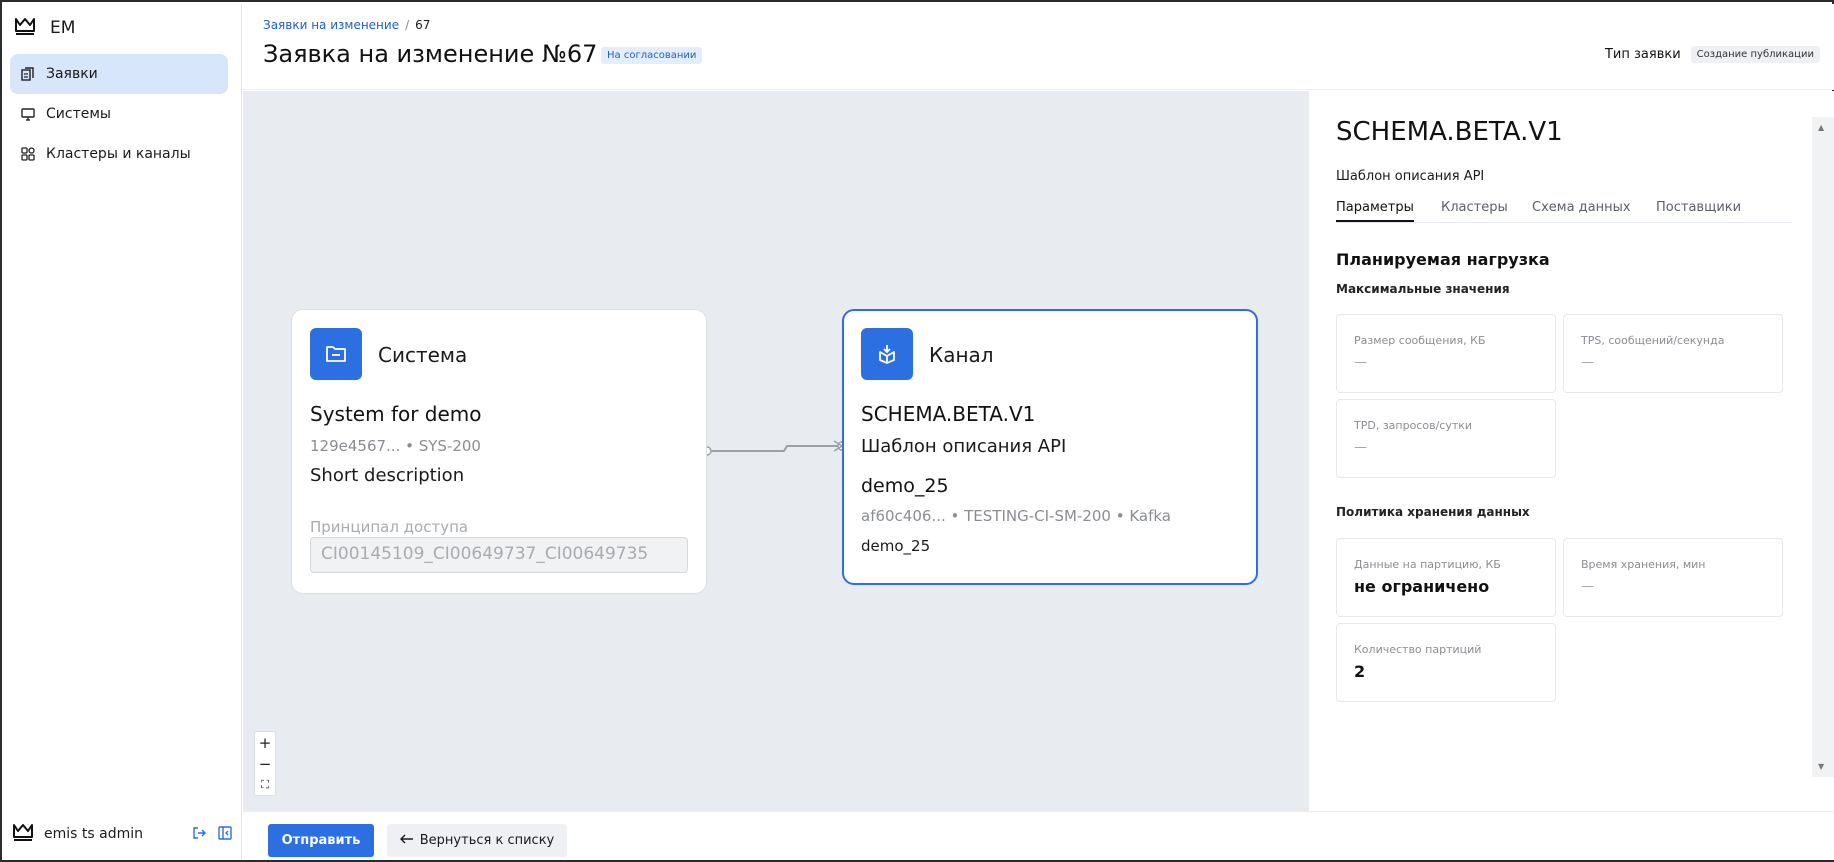 The width and height of the screenshot is (1834, 862). Describe the element at coordinates (423, 355) in the screenshot. I see `system-node-kind: Система` at that location.